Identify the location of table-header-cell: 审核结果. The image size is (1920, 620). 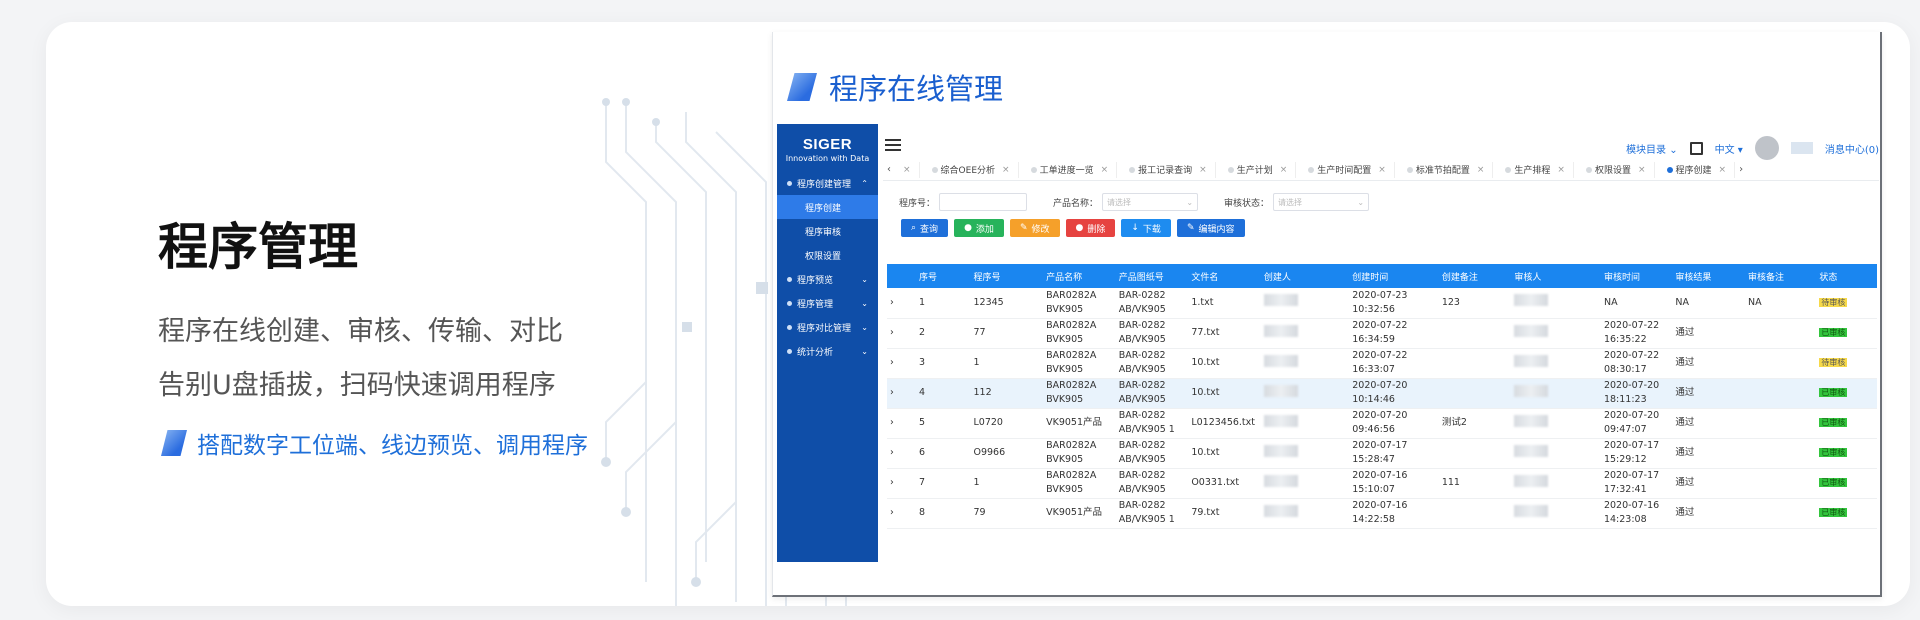
(1708, 276).